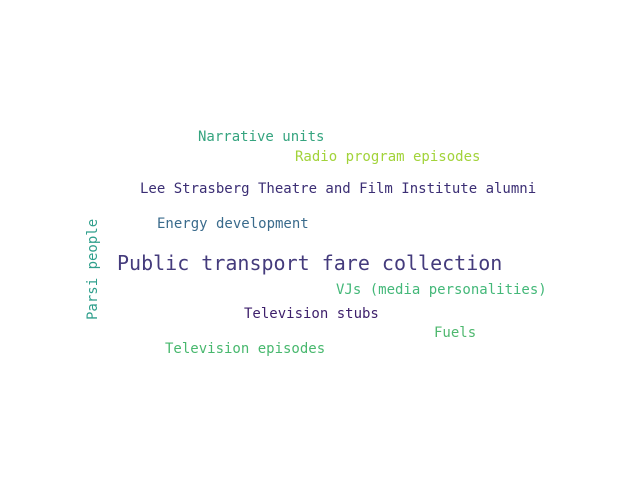 The width and height of the screenshot is (640, 480). What do you see at coordinates (233, 224) in the screenshot?
I see `word-energy-development: Energy development` at bounding box center [233, 224].